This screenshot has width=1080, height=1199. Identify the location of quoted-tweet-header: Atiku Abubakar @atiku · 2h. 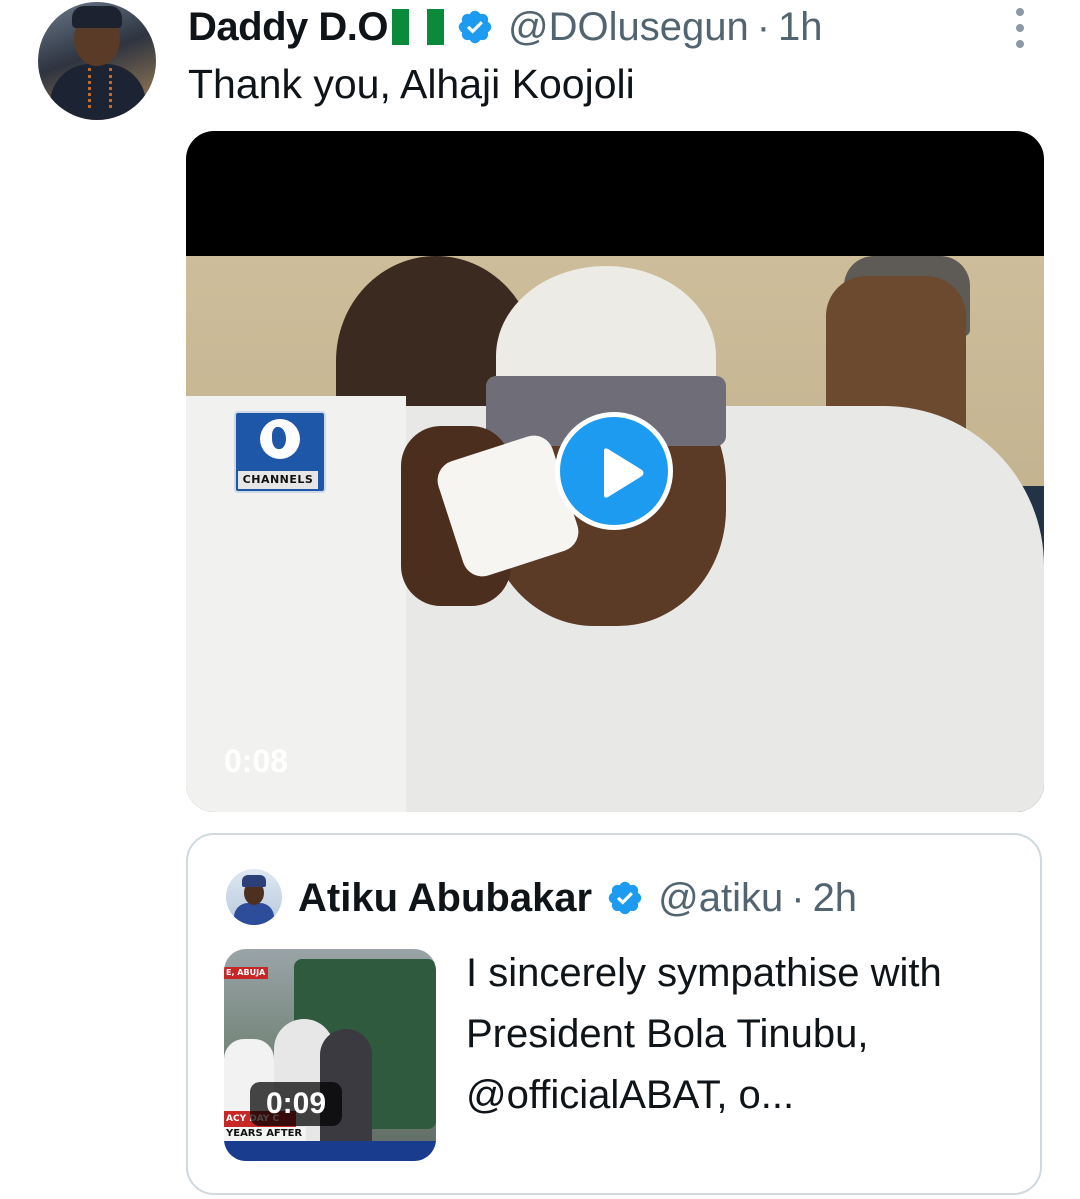
(577, 898).